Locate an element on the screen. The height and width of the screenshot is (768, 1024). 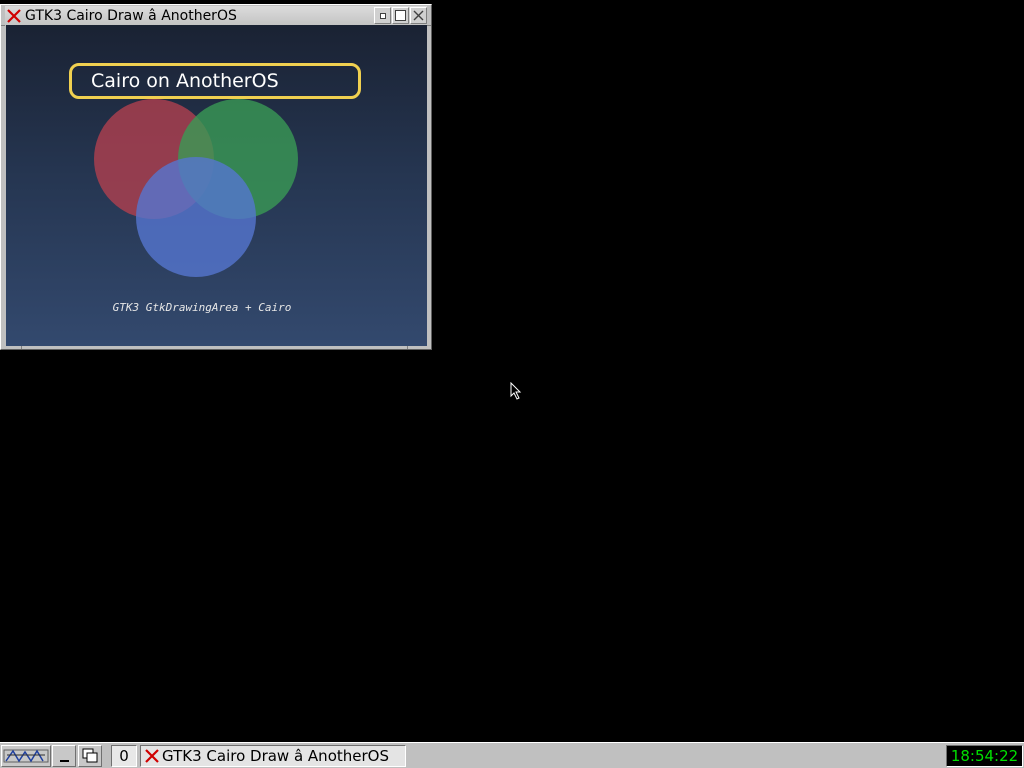
mouse-cursor-icon is located at coordinates (516, 391).